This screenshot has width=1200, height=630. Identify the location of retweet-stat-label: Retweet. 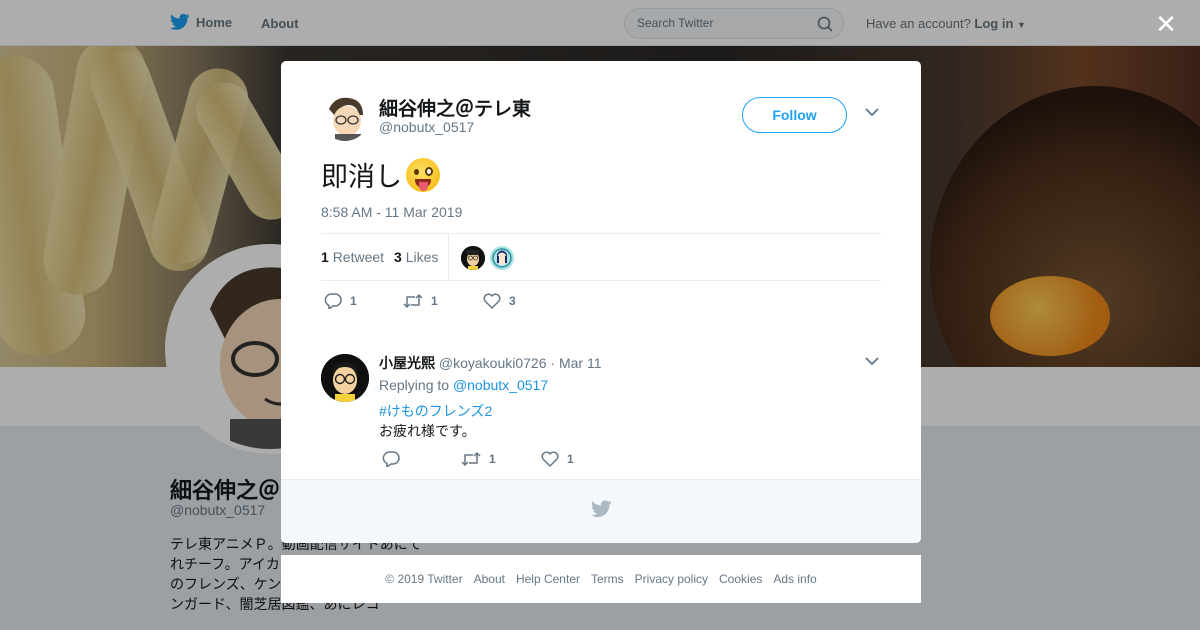
(358, 257).